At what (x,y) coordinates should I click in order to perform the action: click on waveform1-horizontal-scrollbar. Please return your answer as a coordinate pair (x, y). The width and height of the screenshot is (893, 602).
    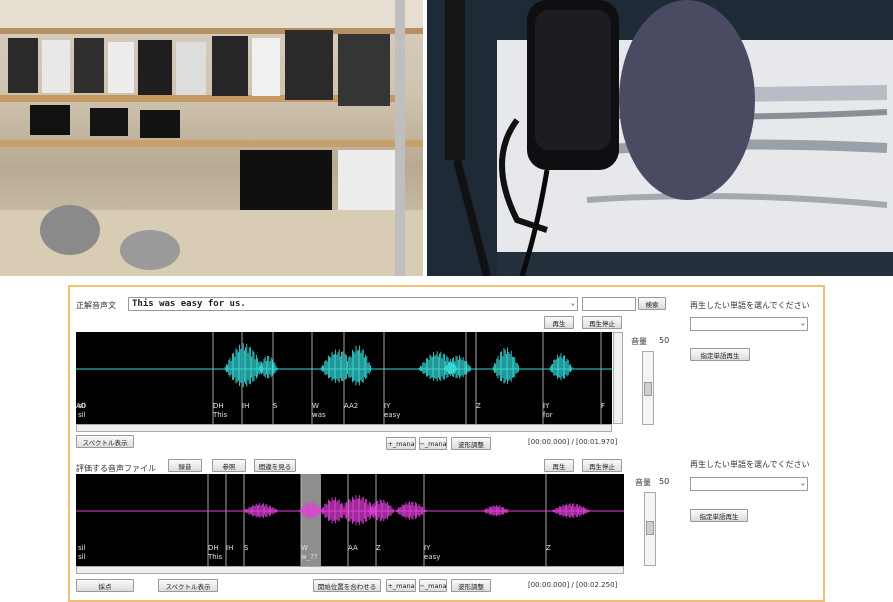
    Looking at the image, I should click on (344, 428).